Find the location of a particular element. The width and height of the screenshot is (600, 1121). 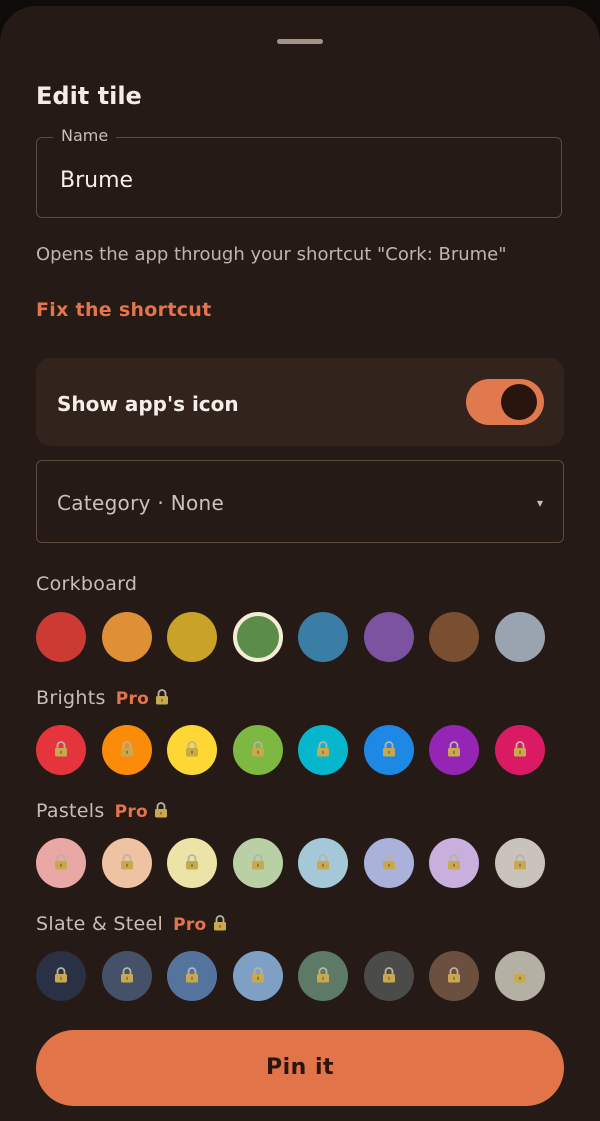

toggle-knob is located at coordinates (519, 402).